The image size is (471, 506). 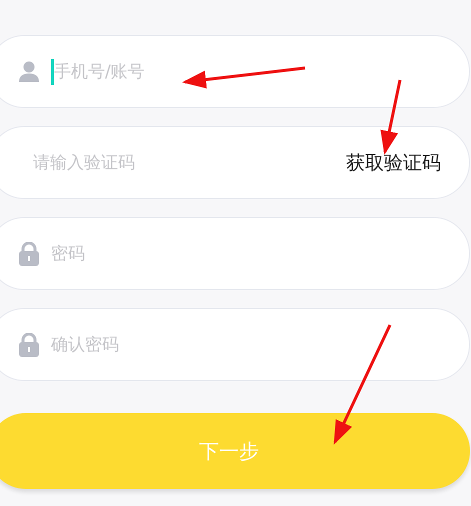 What do you see at coordinates (29, 71) in the screenshot?
I see `user-icon` at bounding box center [29, 71].